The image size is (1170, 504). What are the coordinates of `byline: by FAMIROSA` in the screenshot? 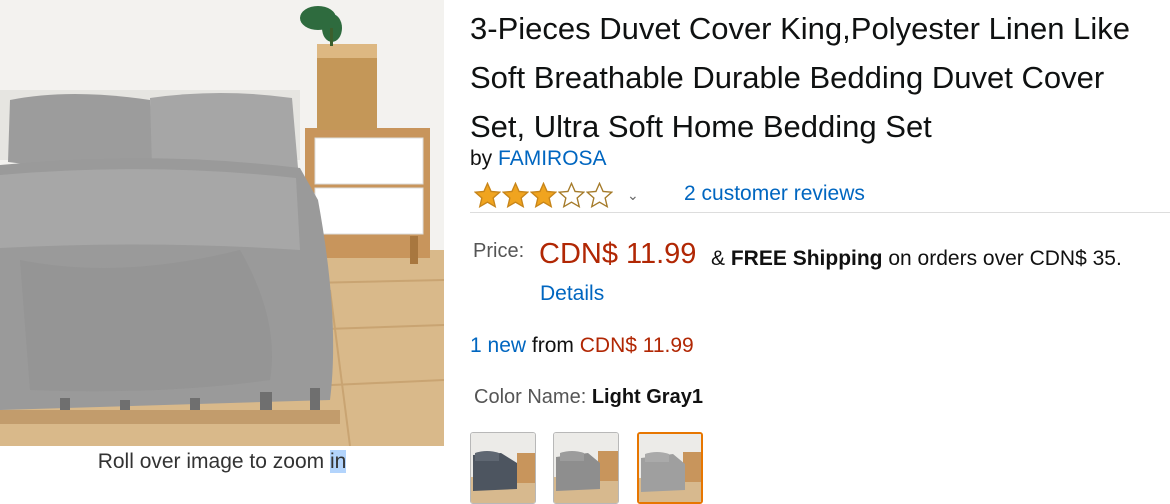 It's located at (538, 159).